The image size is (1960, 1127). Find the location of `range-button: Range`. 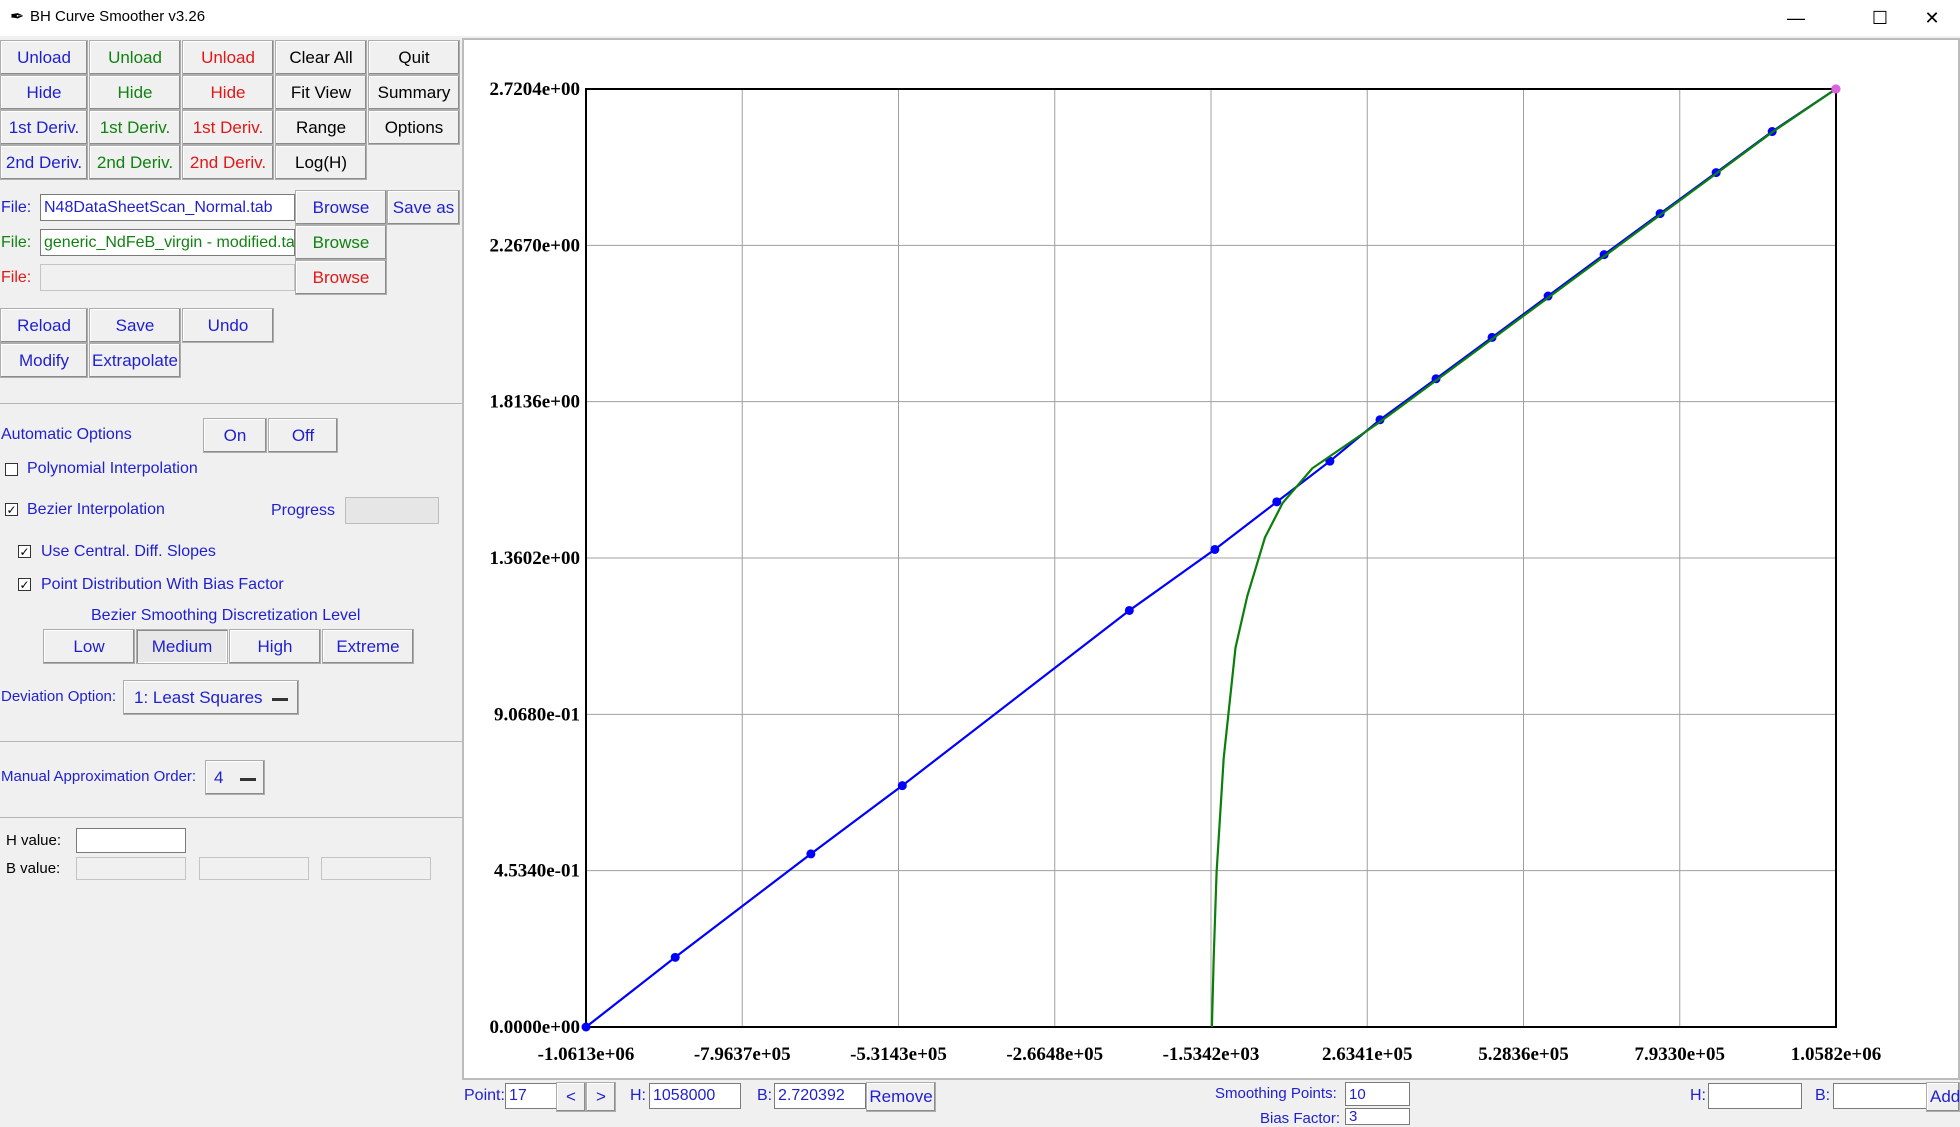

range-button: Range is located at coordinates (321, 127).